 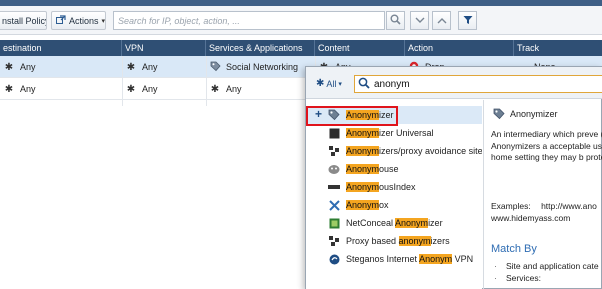 What do you see at coordinates (534, 114) in the screenshot?
I see `detail-title: Anonymizer` at bounding box center [534, 114].